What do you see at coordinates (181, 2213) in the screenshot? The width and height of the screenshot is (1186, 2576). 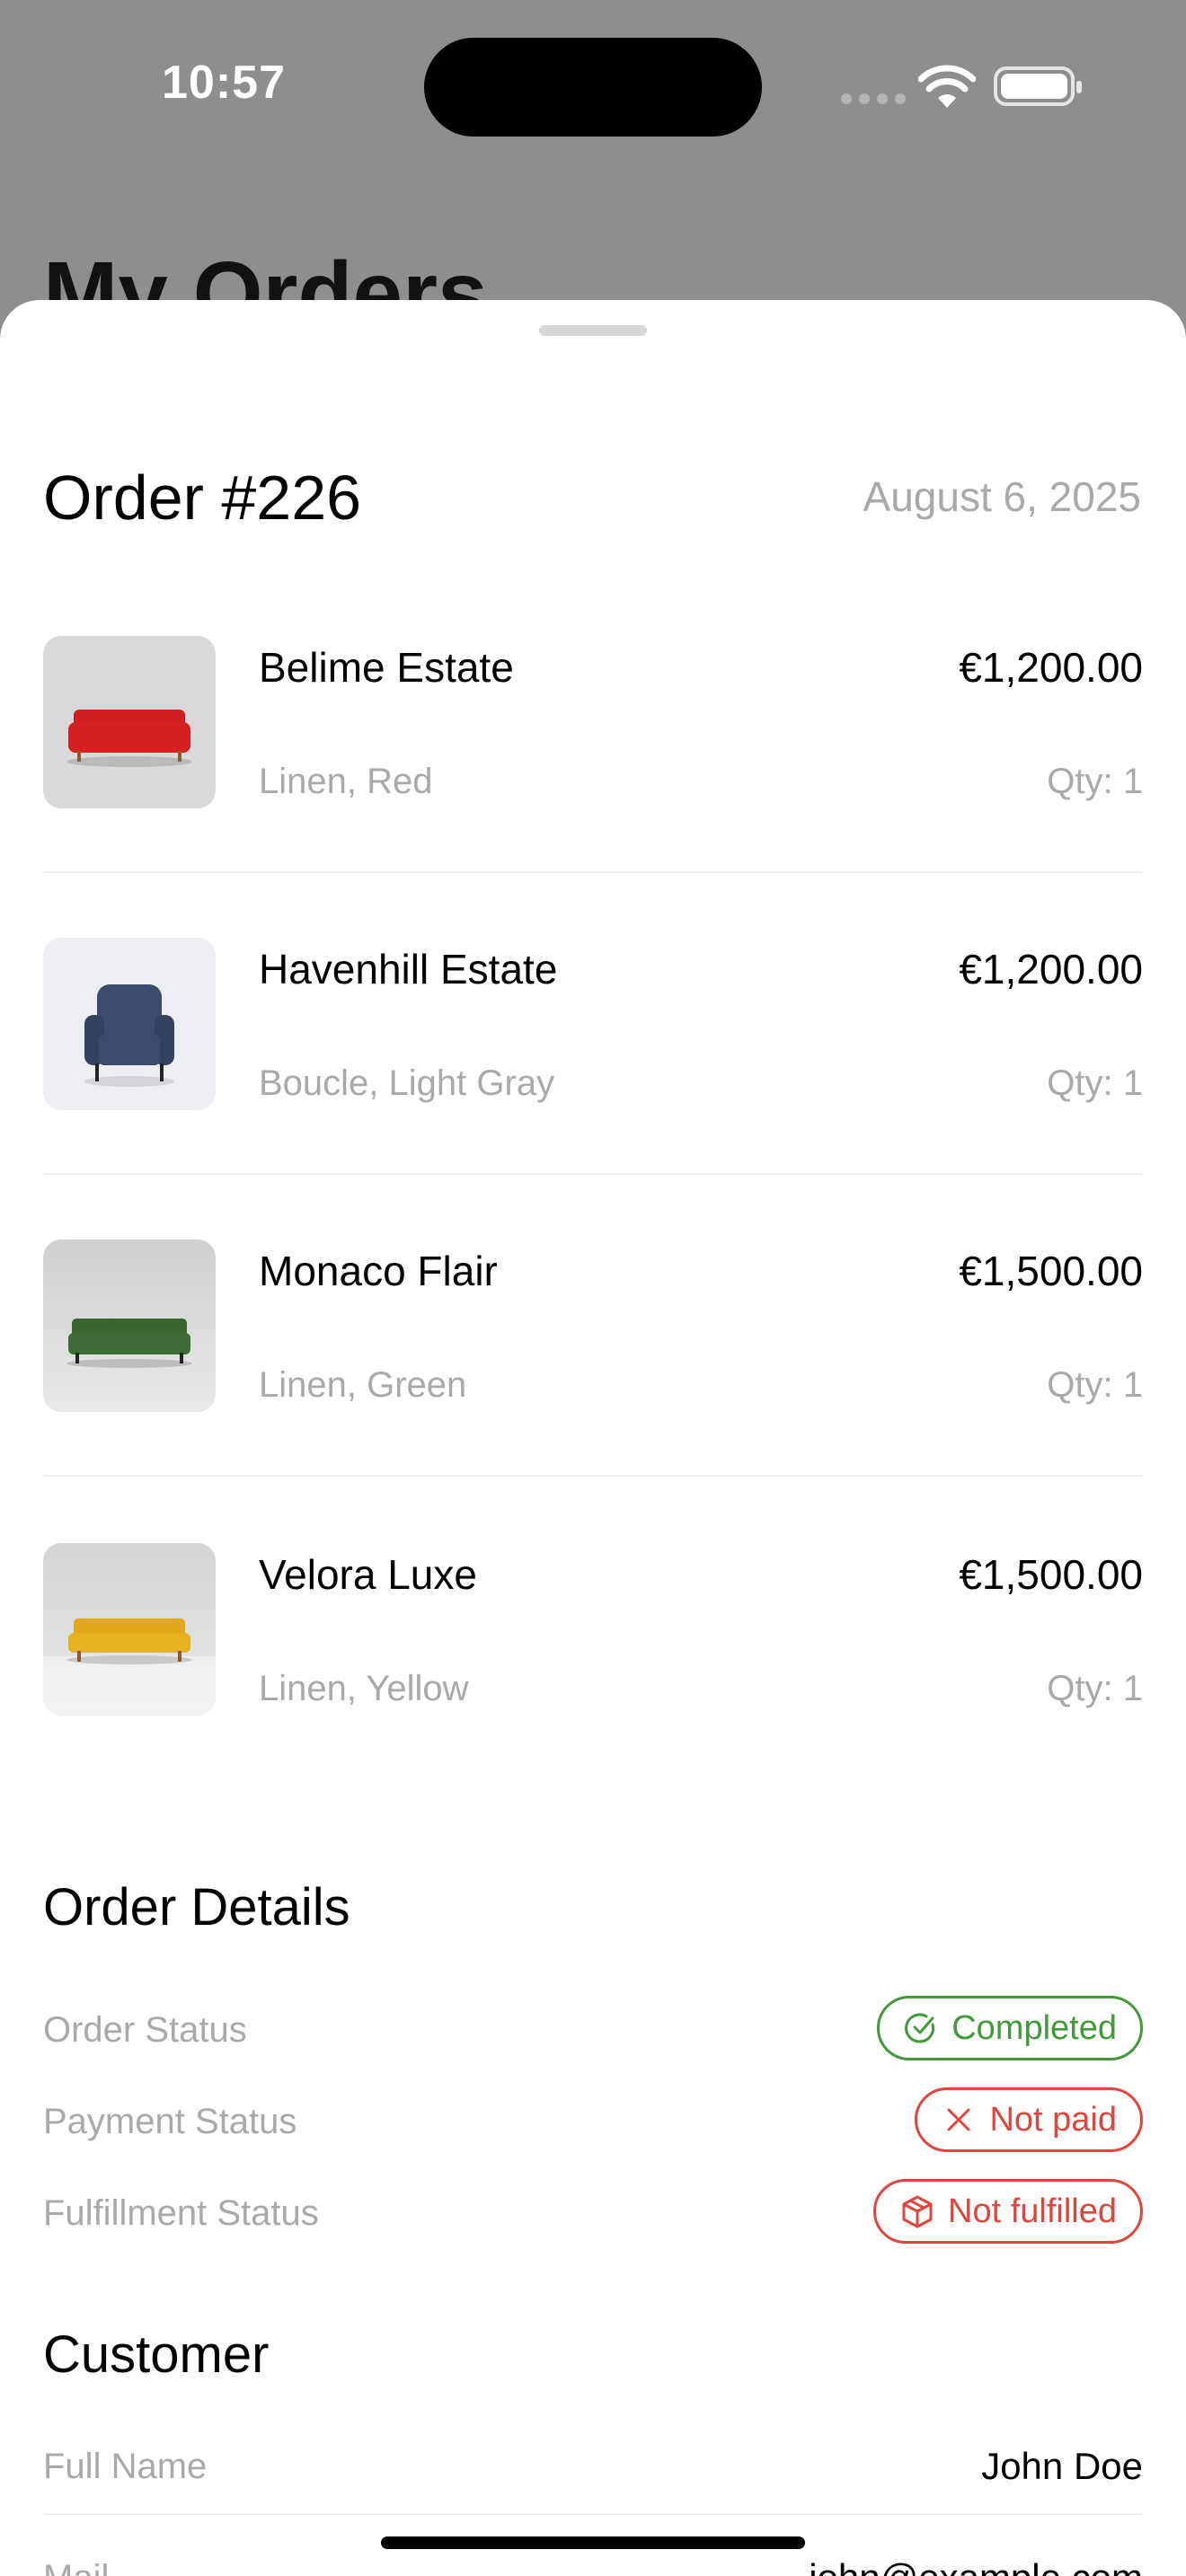 I see `fulfillment-status-label: Fulfillment Status` at bounding box center [181, 2213].